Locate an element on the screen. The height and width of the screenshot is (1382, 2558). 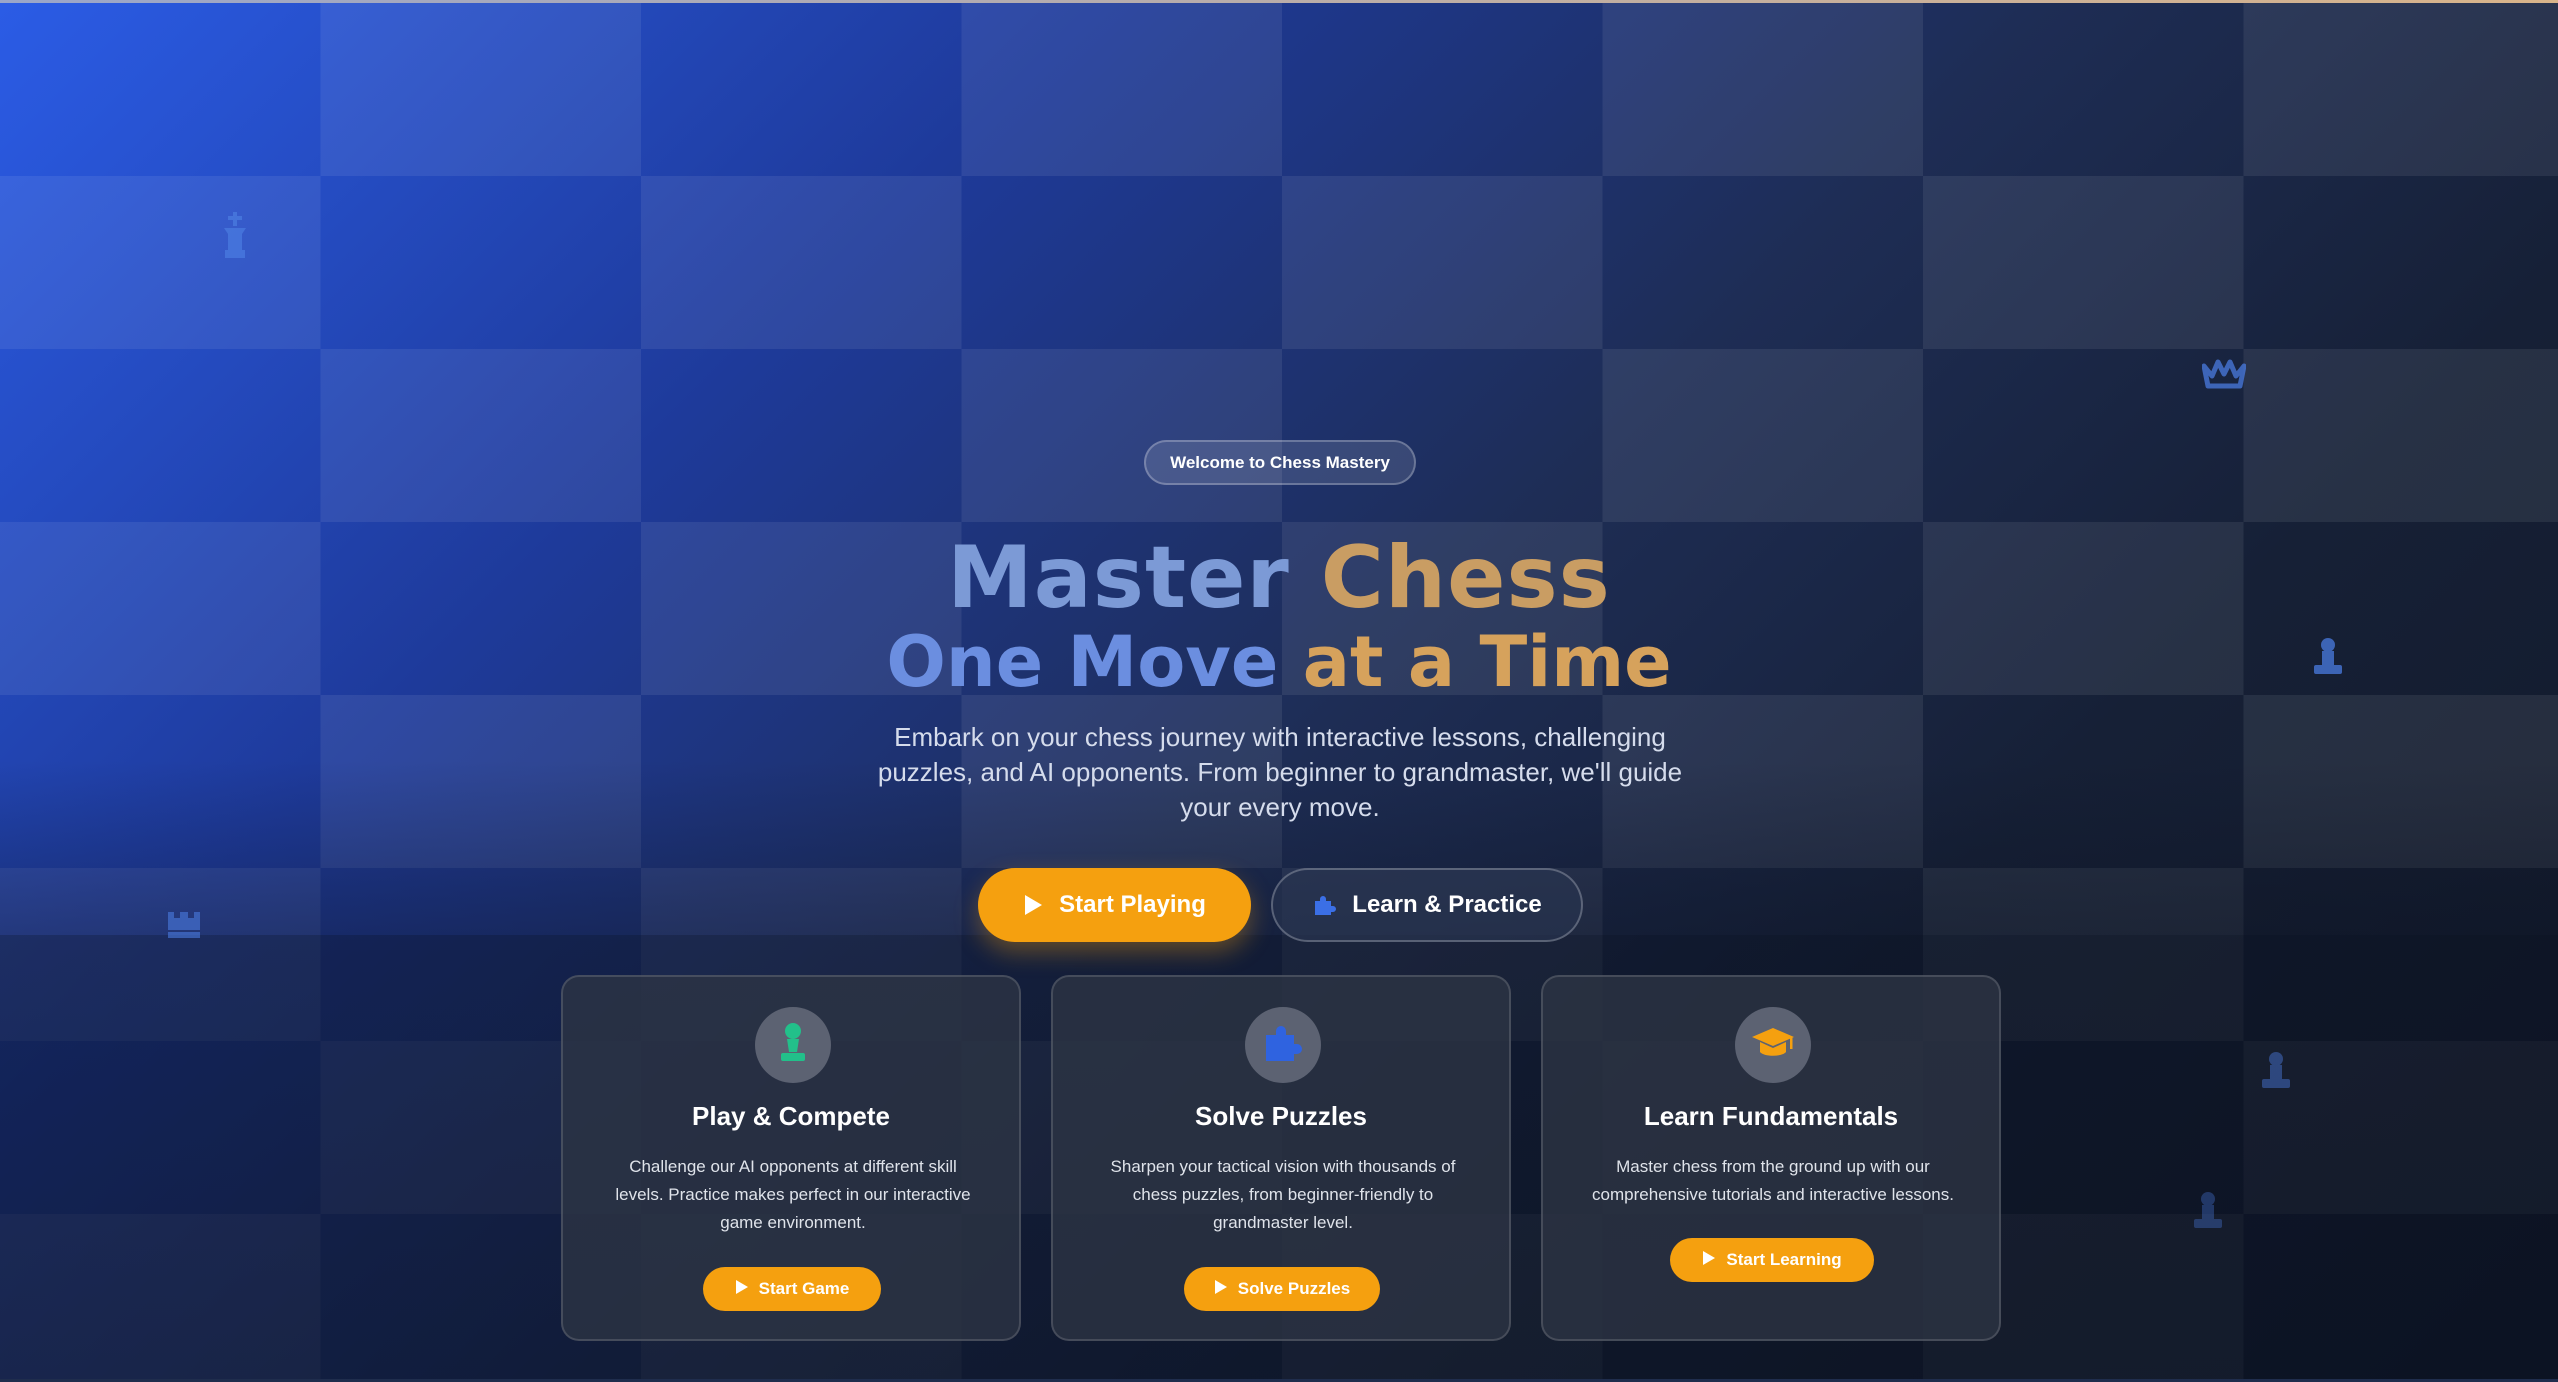
solve-puzzles-label: Solve Puzzles is located at coordinates (1294, 1288).